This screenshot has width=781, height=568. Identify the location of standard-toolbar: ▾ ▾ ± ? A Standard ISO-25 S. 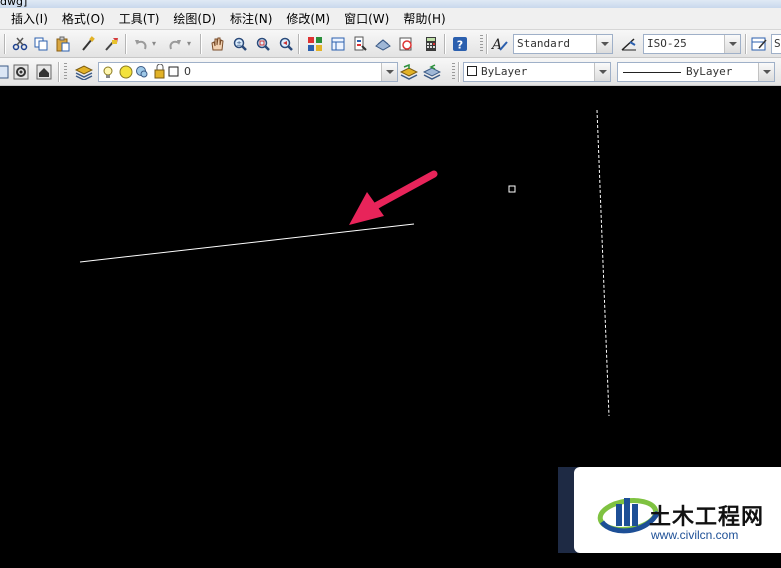
(390, 44).